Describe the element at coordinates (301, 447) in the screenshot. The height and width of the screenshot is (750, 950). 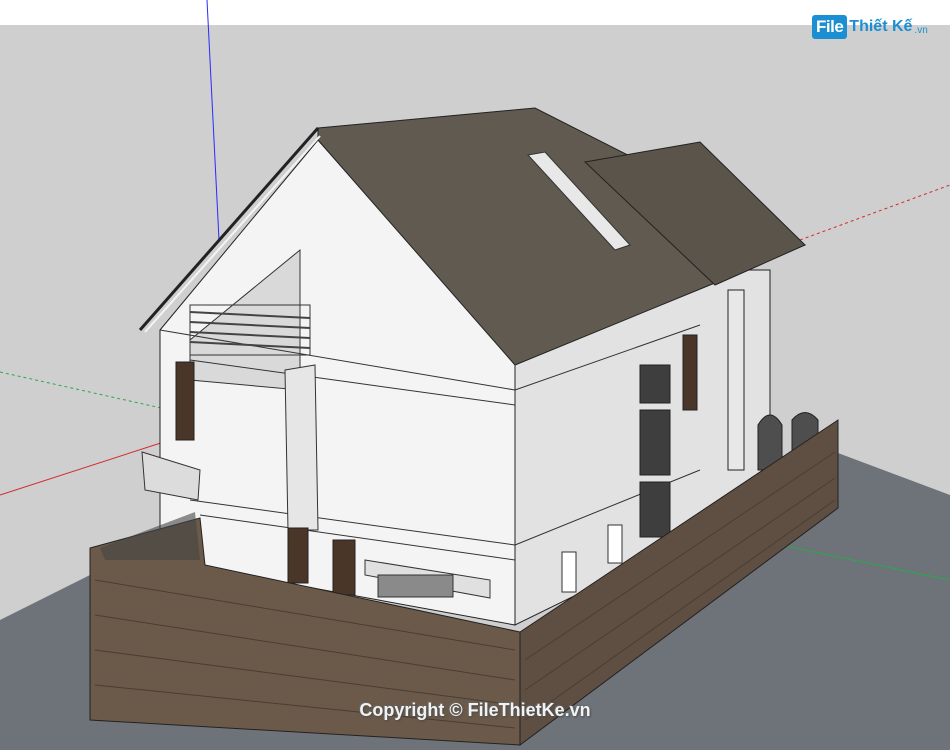
I see `front-pillar` at that location.